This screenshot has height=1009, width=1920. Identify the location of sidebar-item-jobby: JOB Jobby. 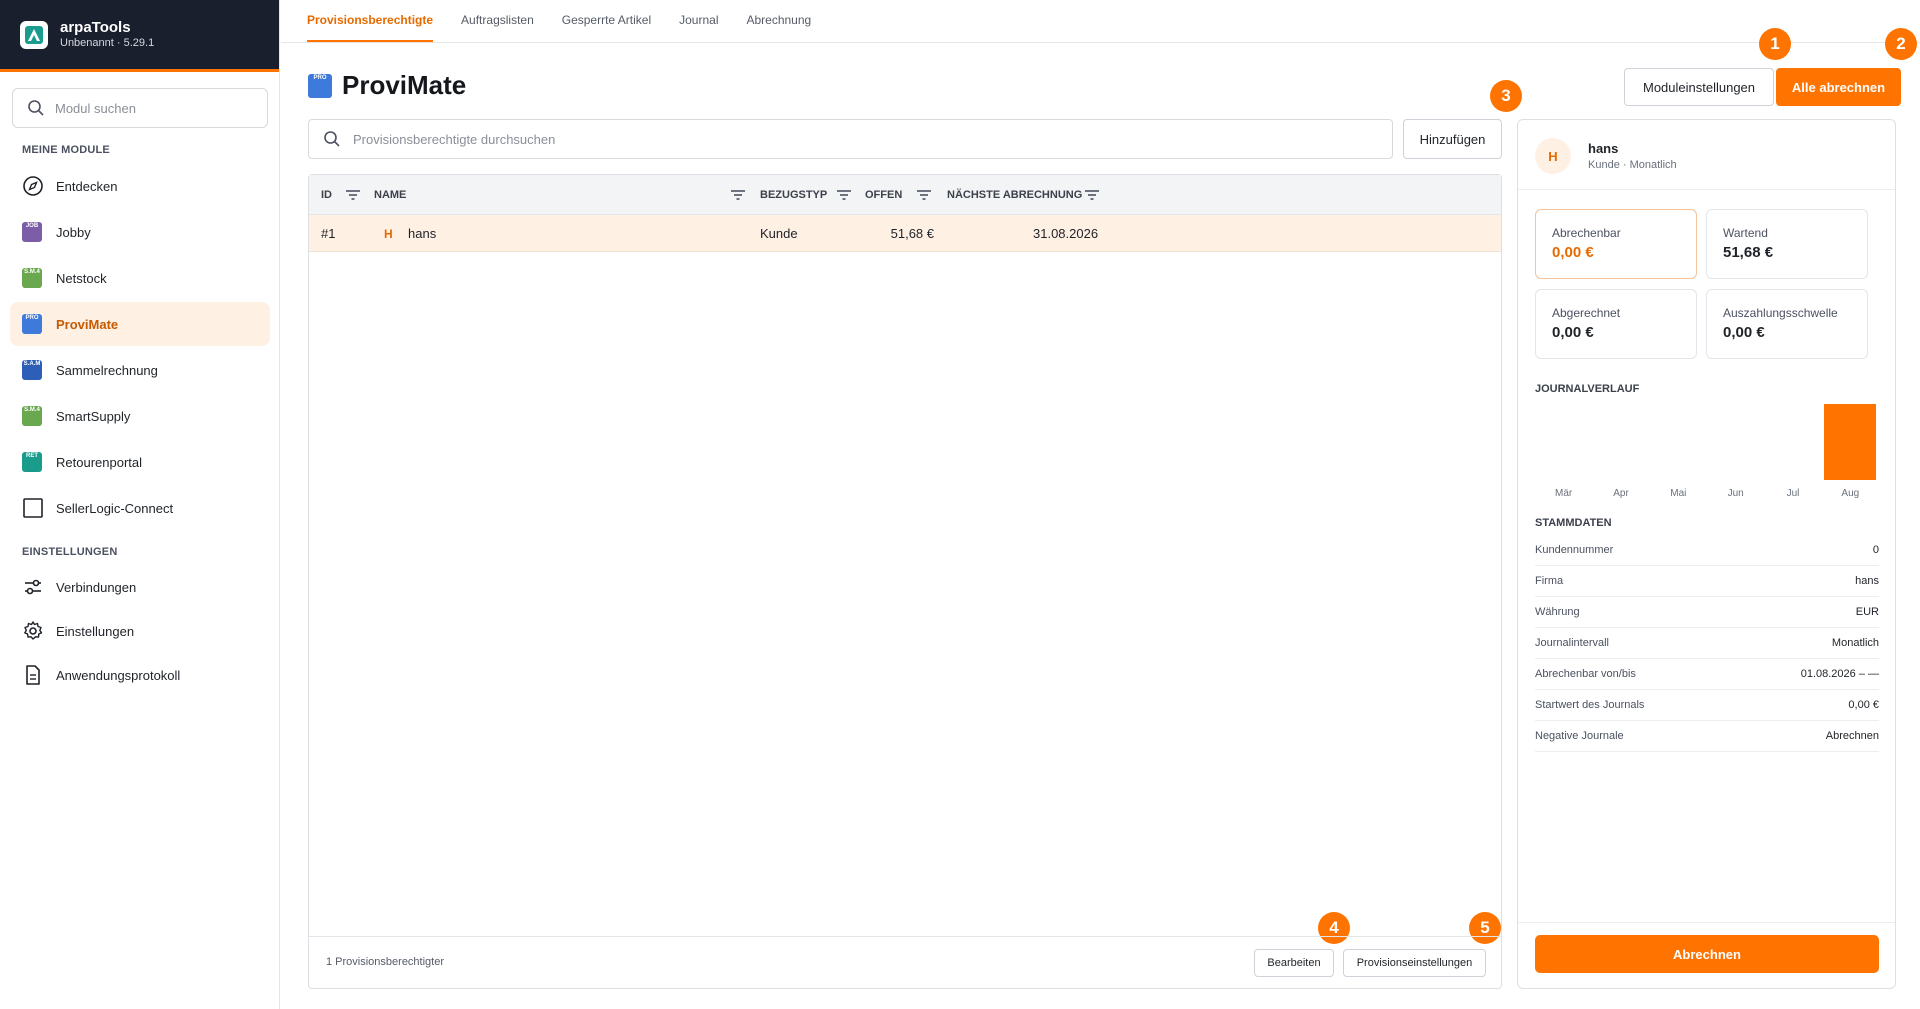
(140, 232).